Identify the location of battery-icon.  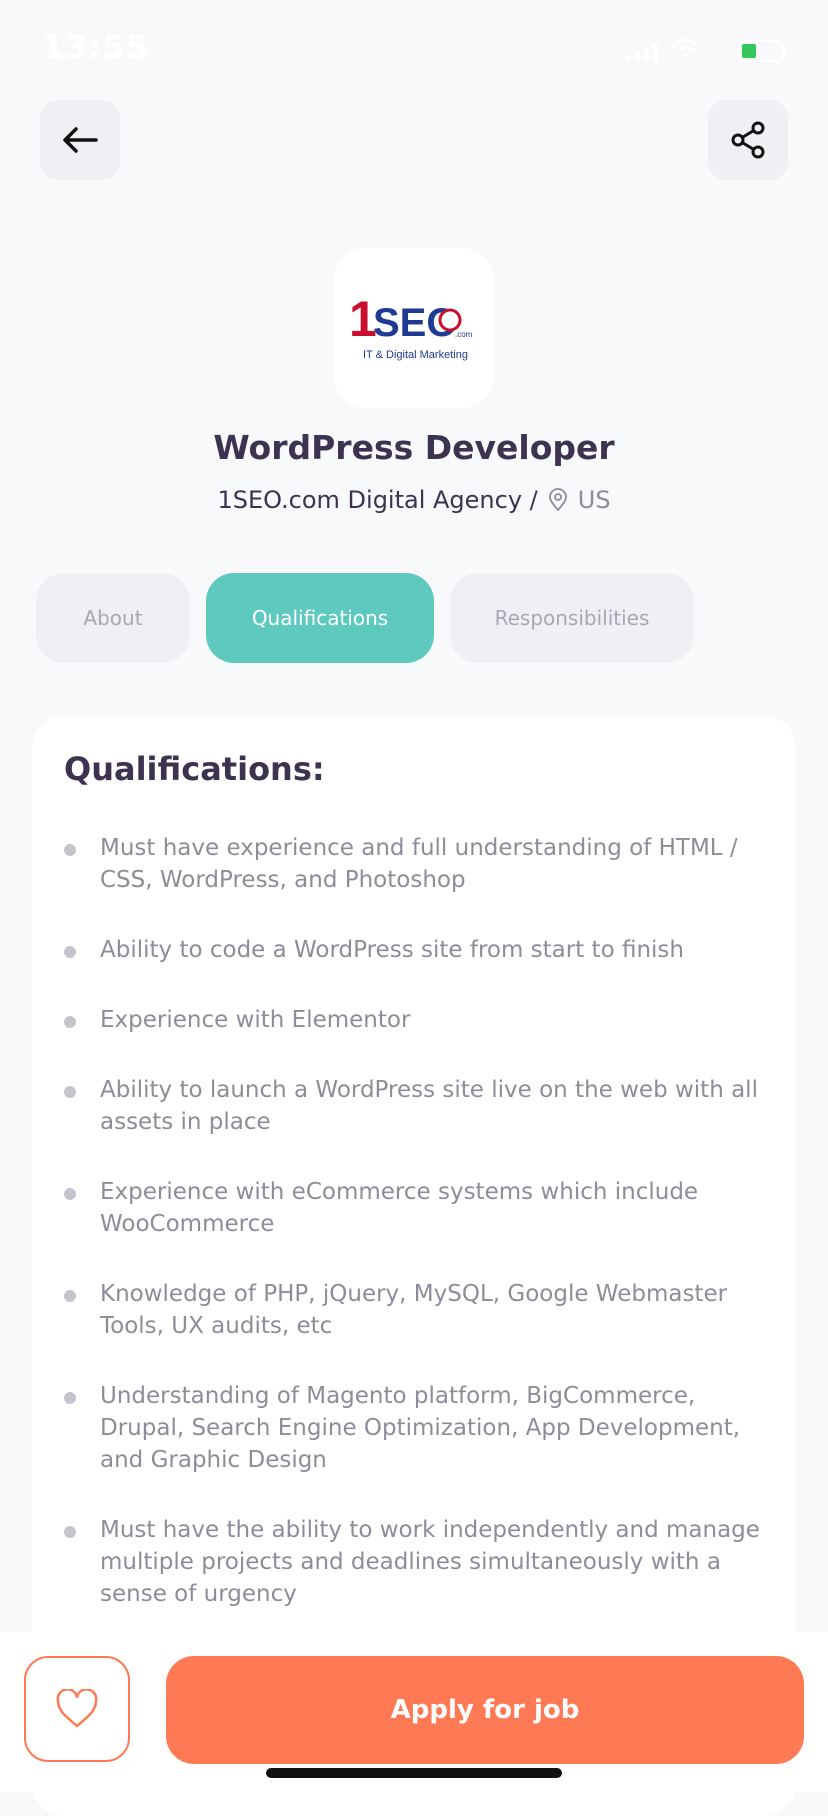
(762, 51).